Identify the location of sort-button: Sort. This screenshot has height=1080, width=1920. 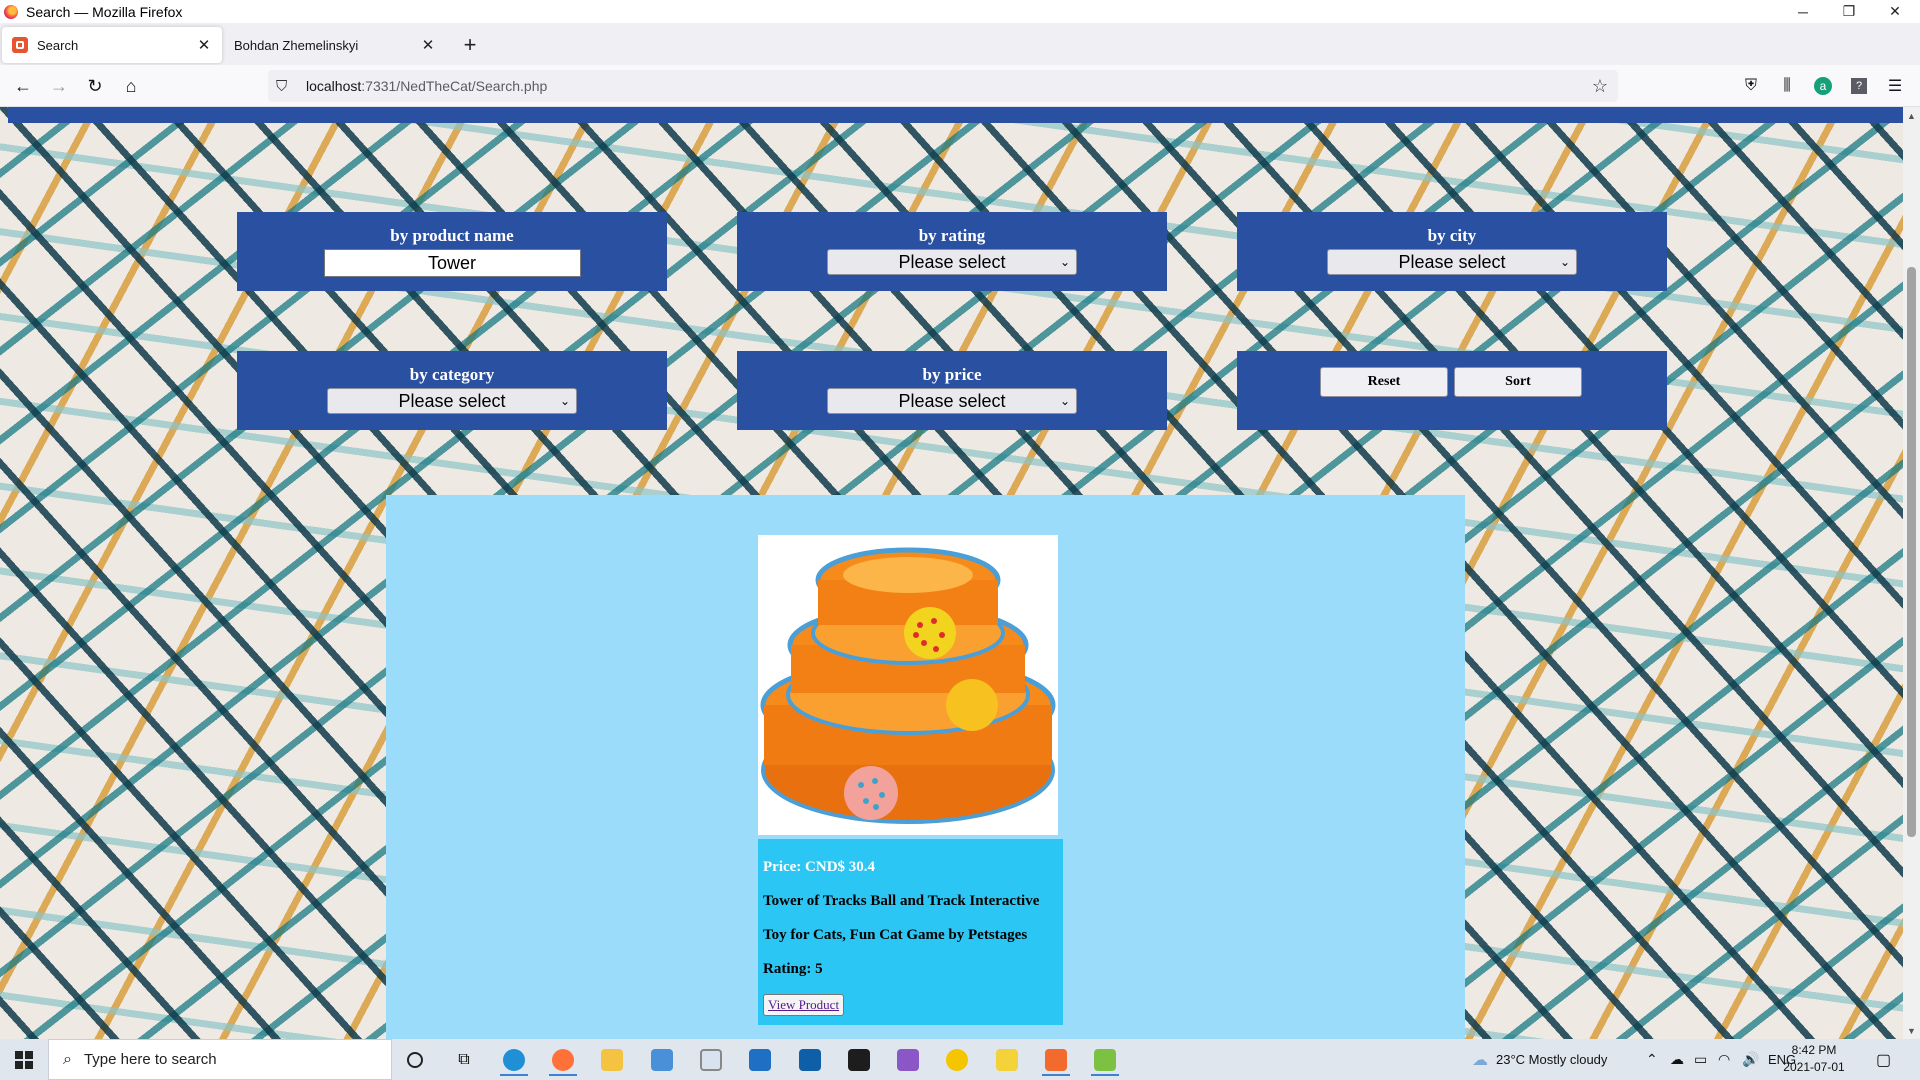
(1518, 382).